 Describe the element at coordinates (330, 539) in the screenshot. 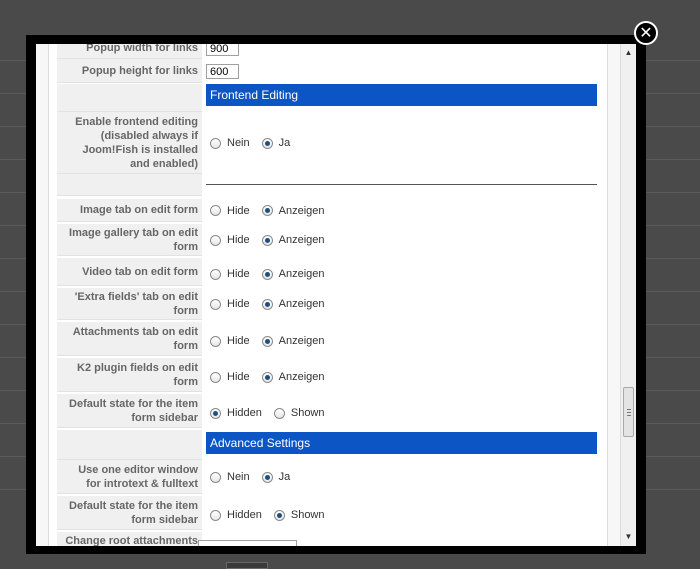

I see `setting-row-root-attachments: Change root attachments` at that location.